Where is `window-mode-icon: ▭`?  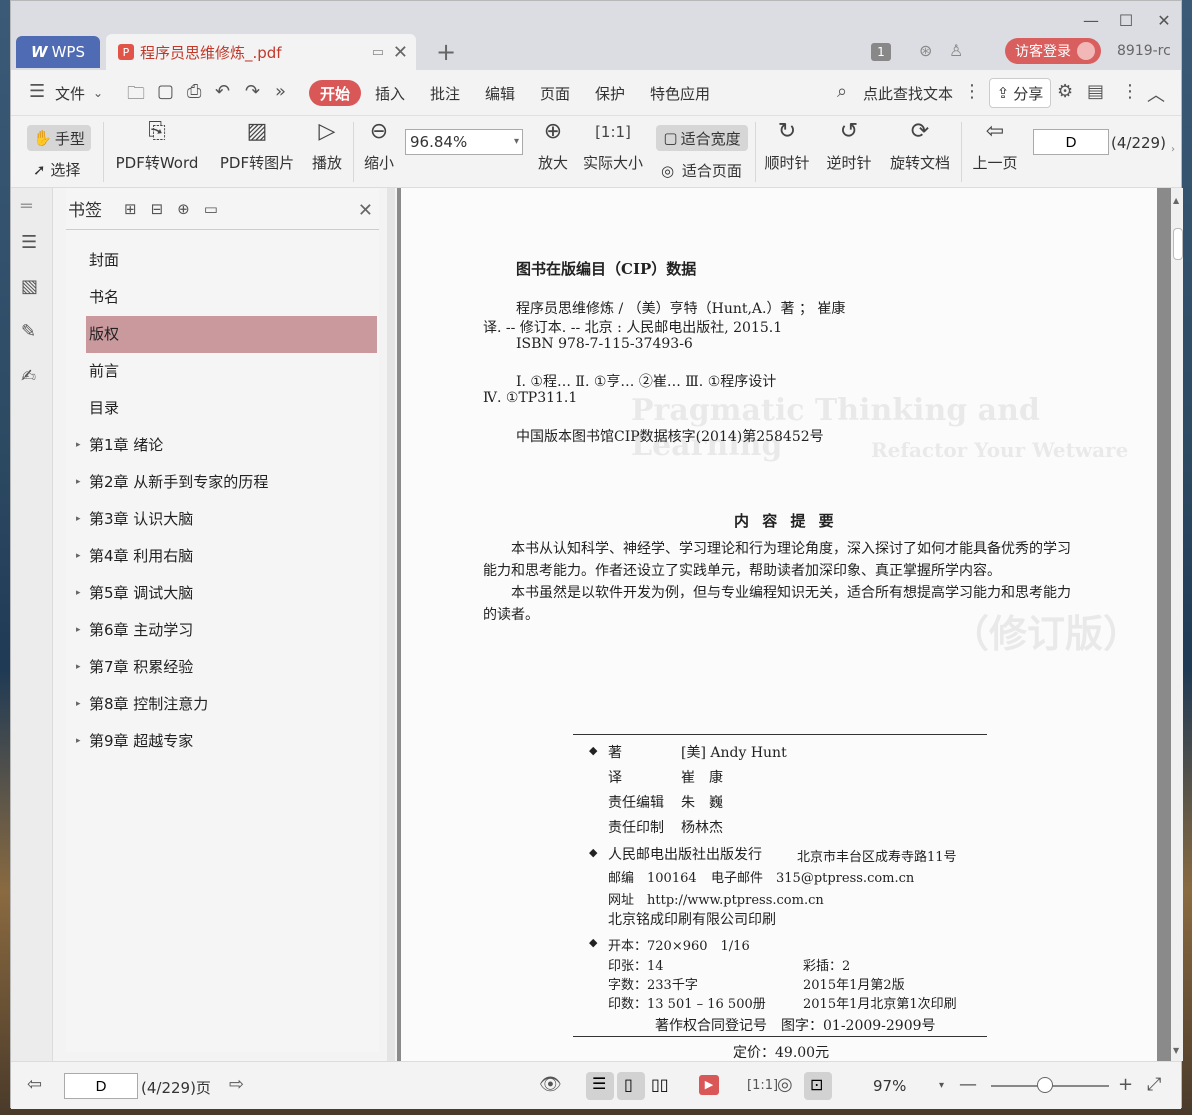
window-mode-icon: ▭ is located at coordinates (378, 52).